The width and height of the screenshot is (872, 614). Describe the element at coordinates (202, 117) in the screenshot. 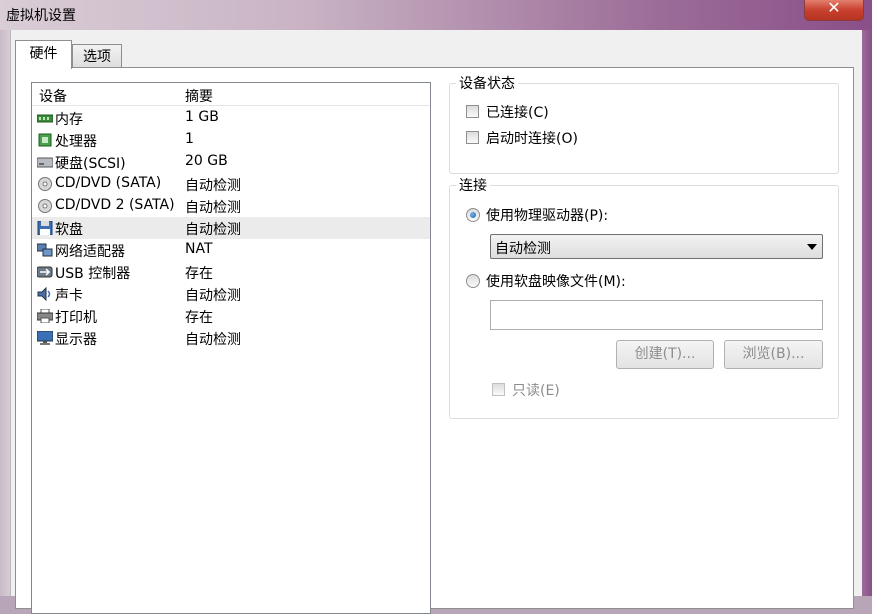

I see `device-summary: 1 GB` at that location.